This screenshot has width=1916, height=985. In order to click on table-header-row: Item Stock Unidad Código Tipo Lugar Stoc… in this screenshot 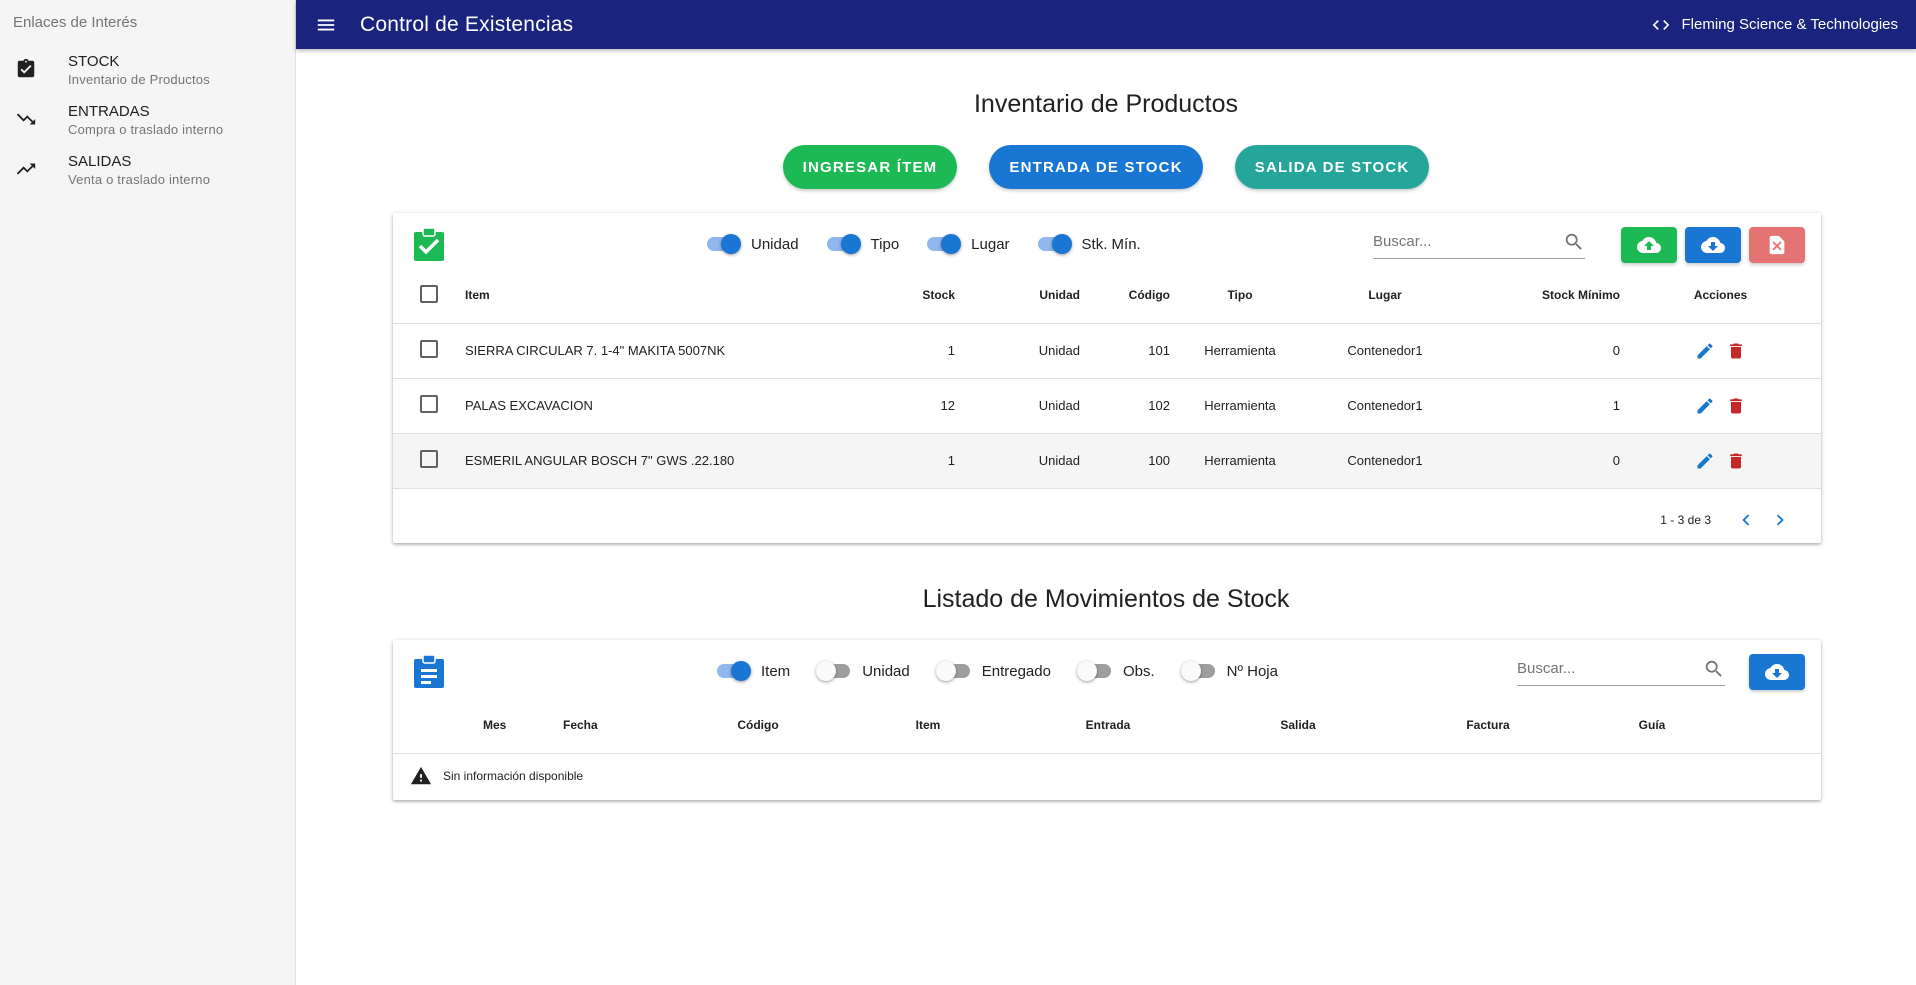, I will do `click(1107, 296)`.